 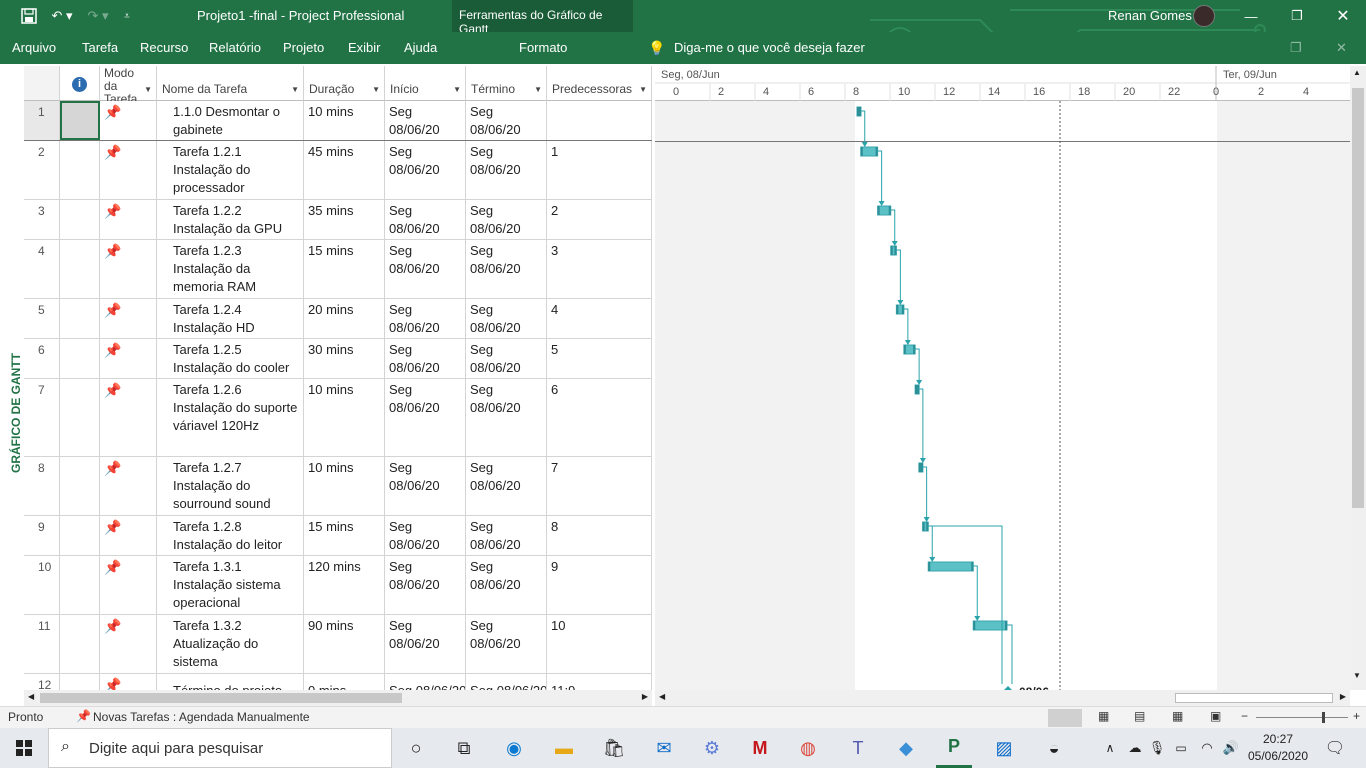 I want to click on predecessors-cell: 4, so click(x=599, y=318).